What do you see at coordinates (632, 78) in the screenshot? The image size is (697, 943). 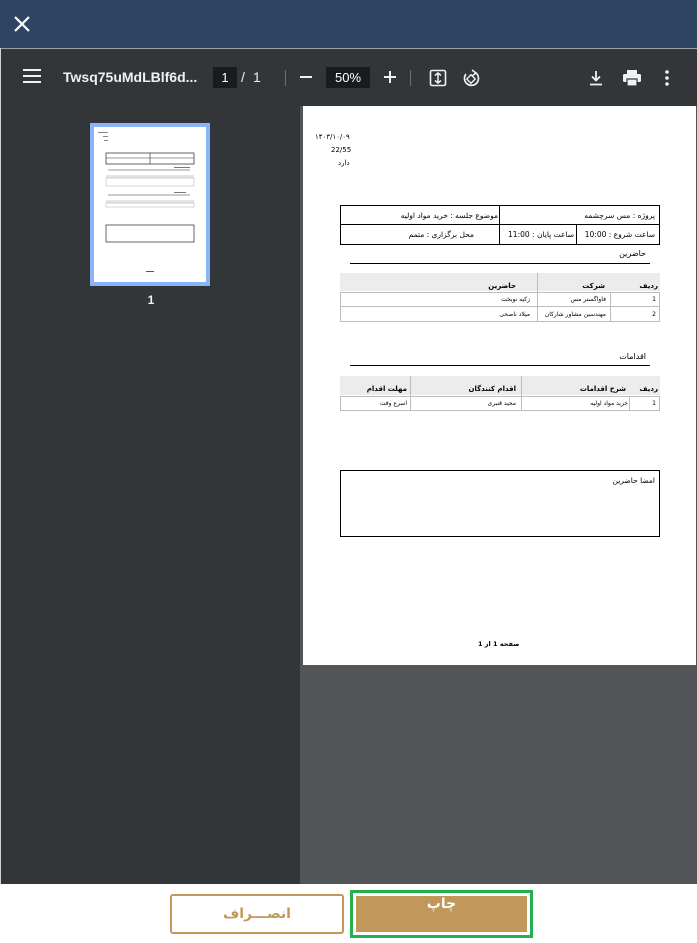 I see `print-icon` at bounding box center [632, 78].